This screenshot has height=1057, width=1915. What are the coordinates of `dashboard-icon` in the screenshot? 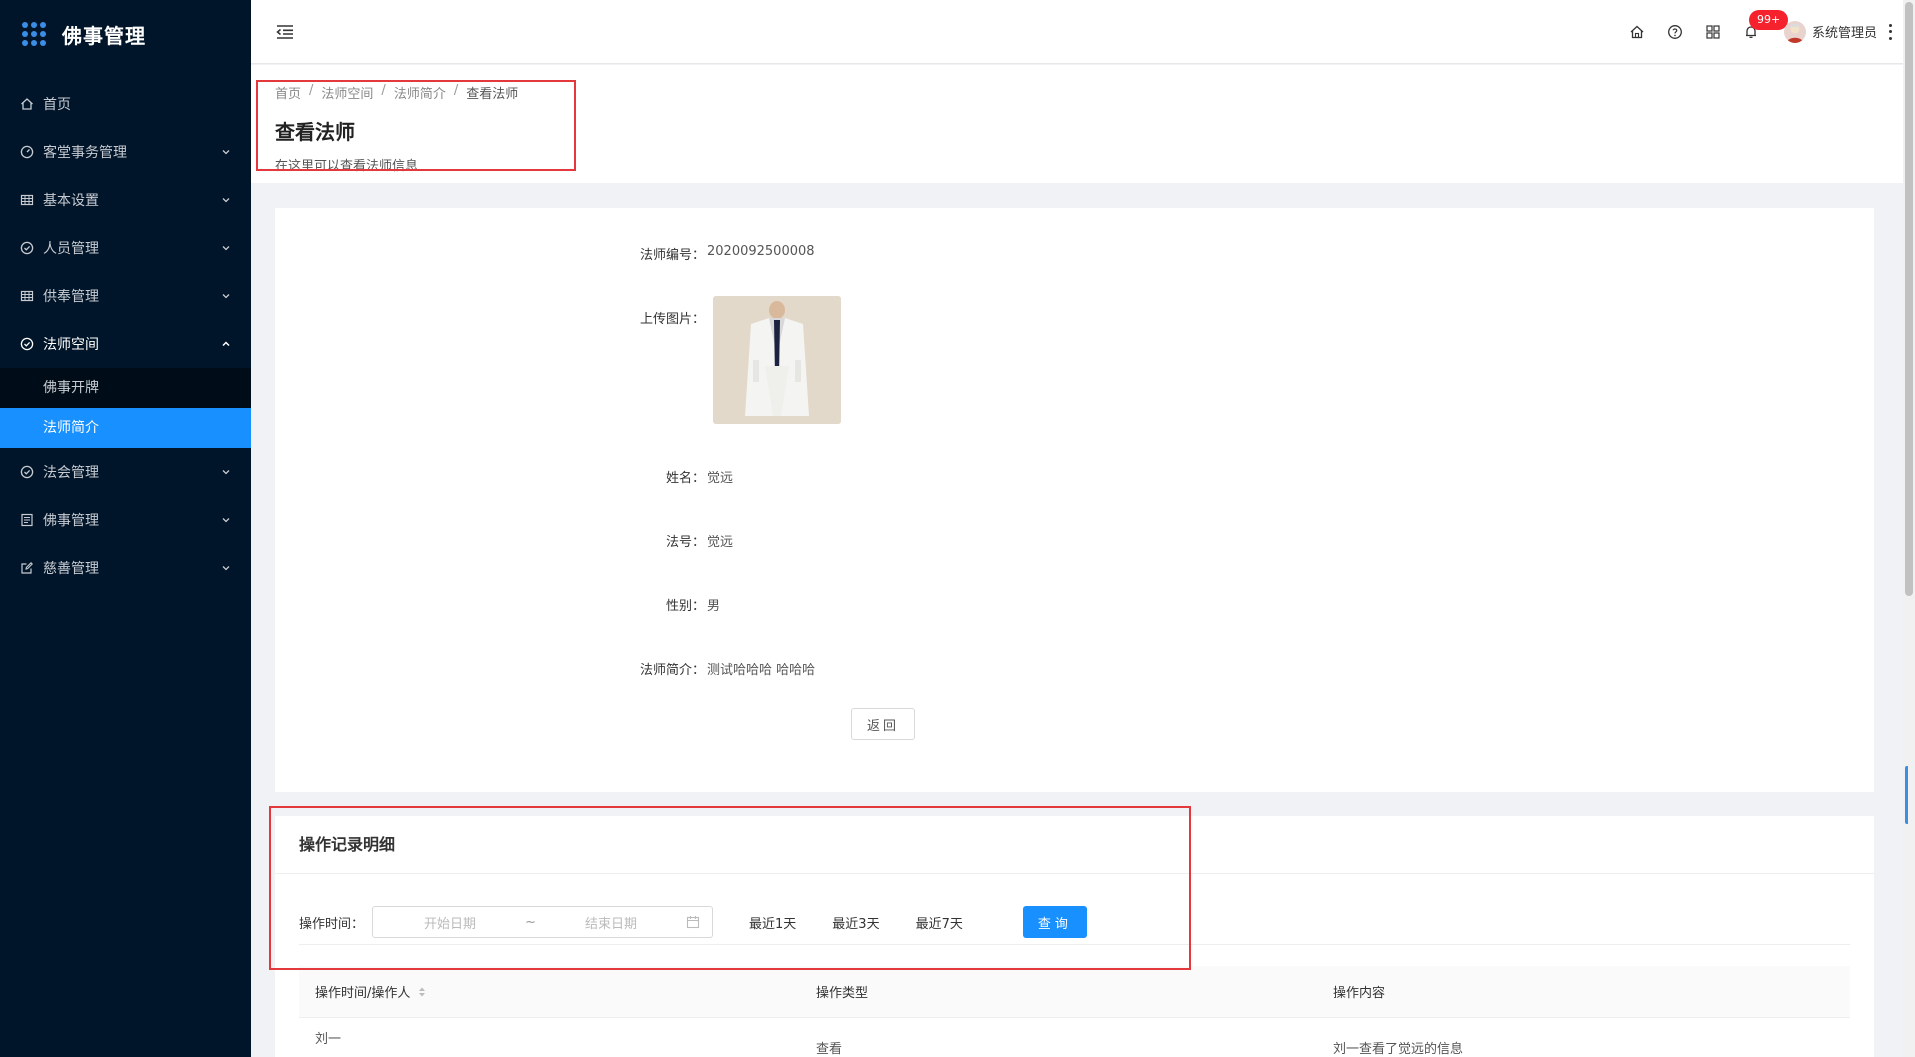 It's located at (27, 152).